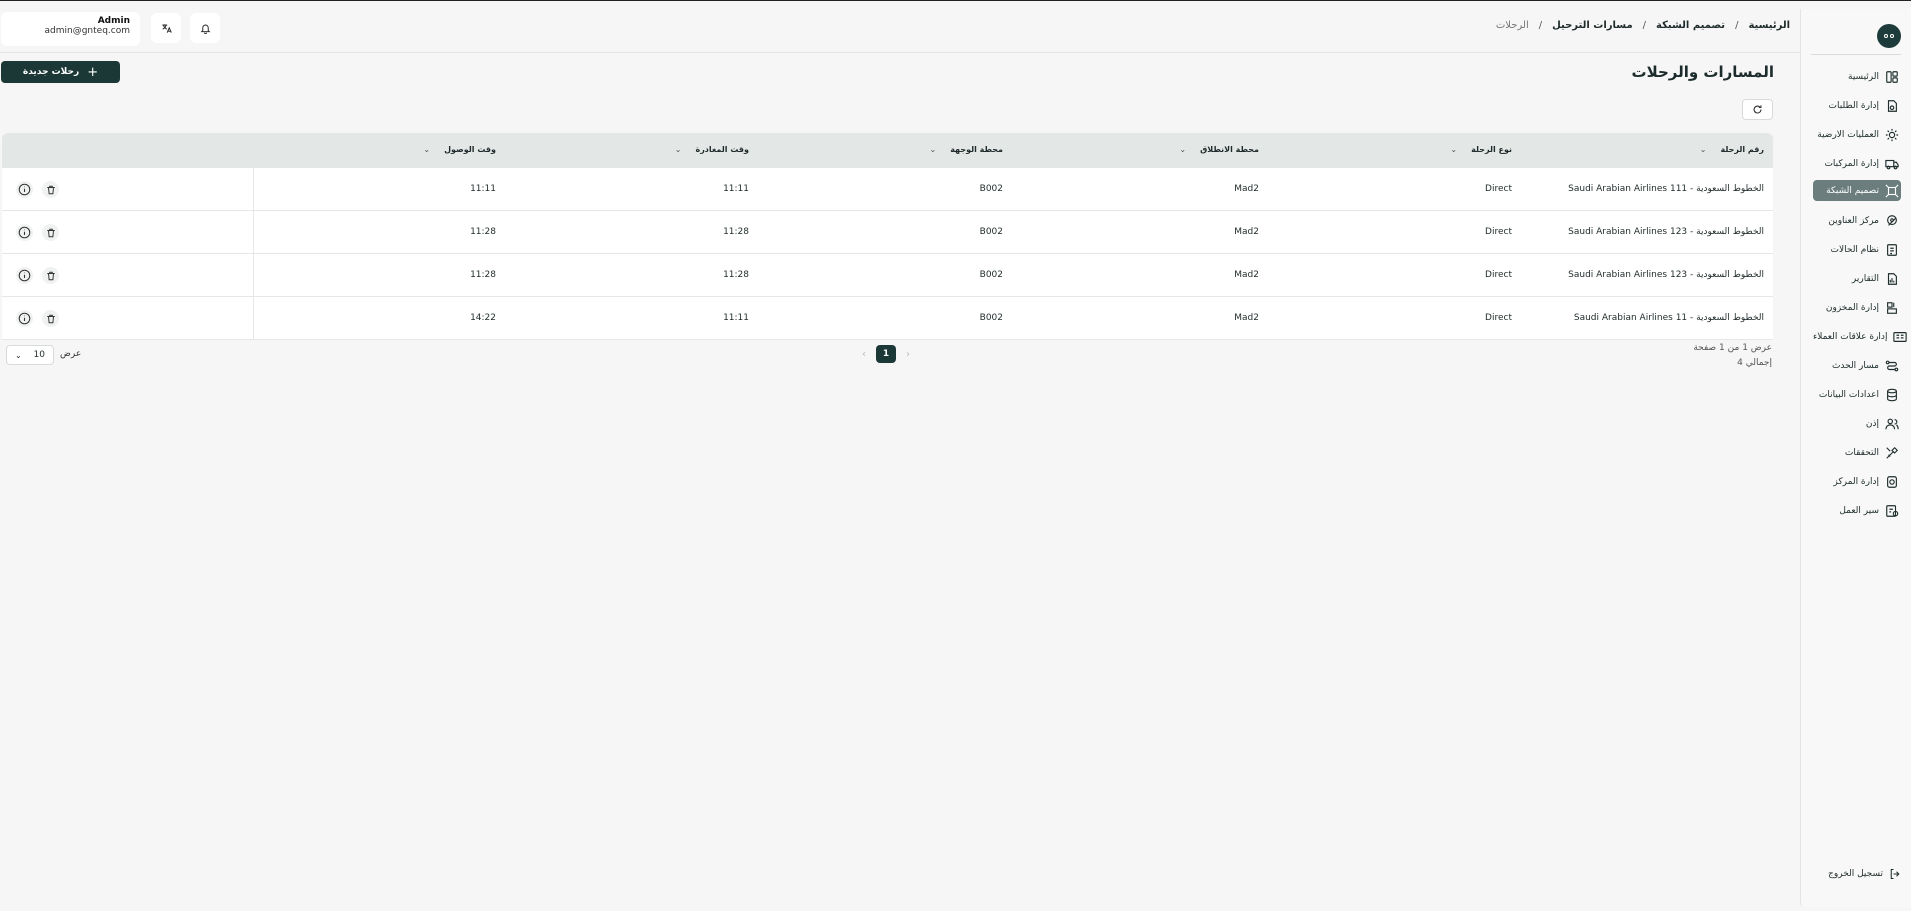 Image resolution: width=1911 pixels, height=911 pixels. What do you see at coordinates (483, 189) in the screenshot?
I see `cell-arrival-time: 11:11` at bounding box center [483, 189].